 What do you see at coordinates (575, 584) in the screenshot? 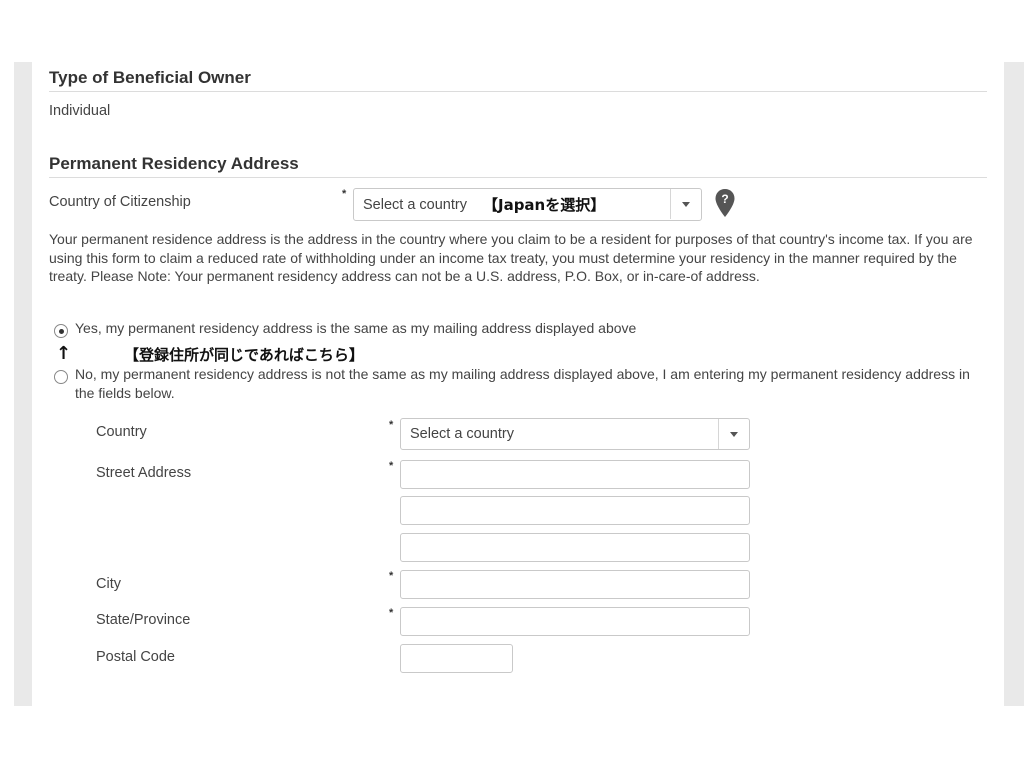
I see `city-input` at bounding box center [575, 584].